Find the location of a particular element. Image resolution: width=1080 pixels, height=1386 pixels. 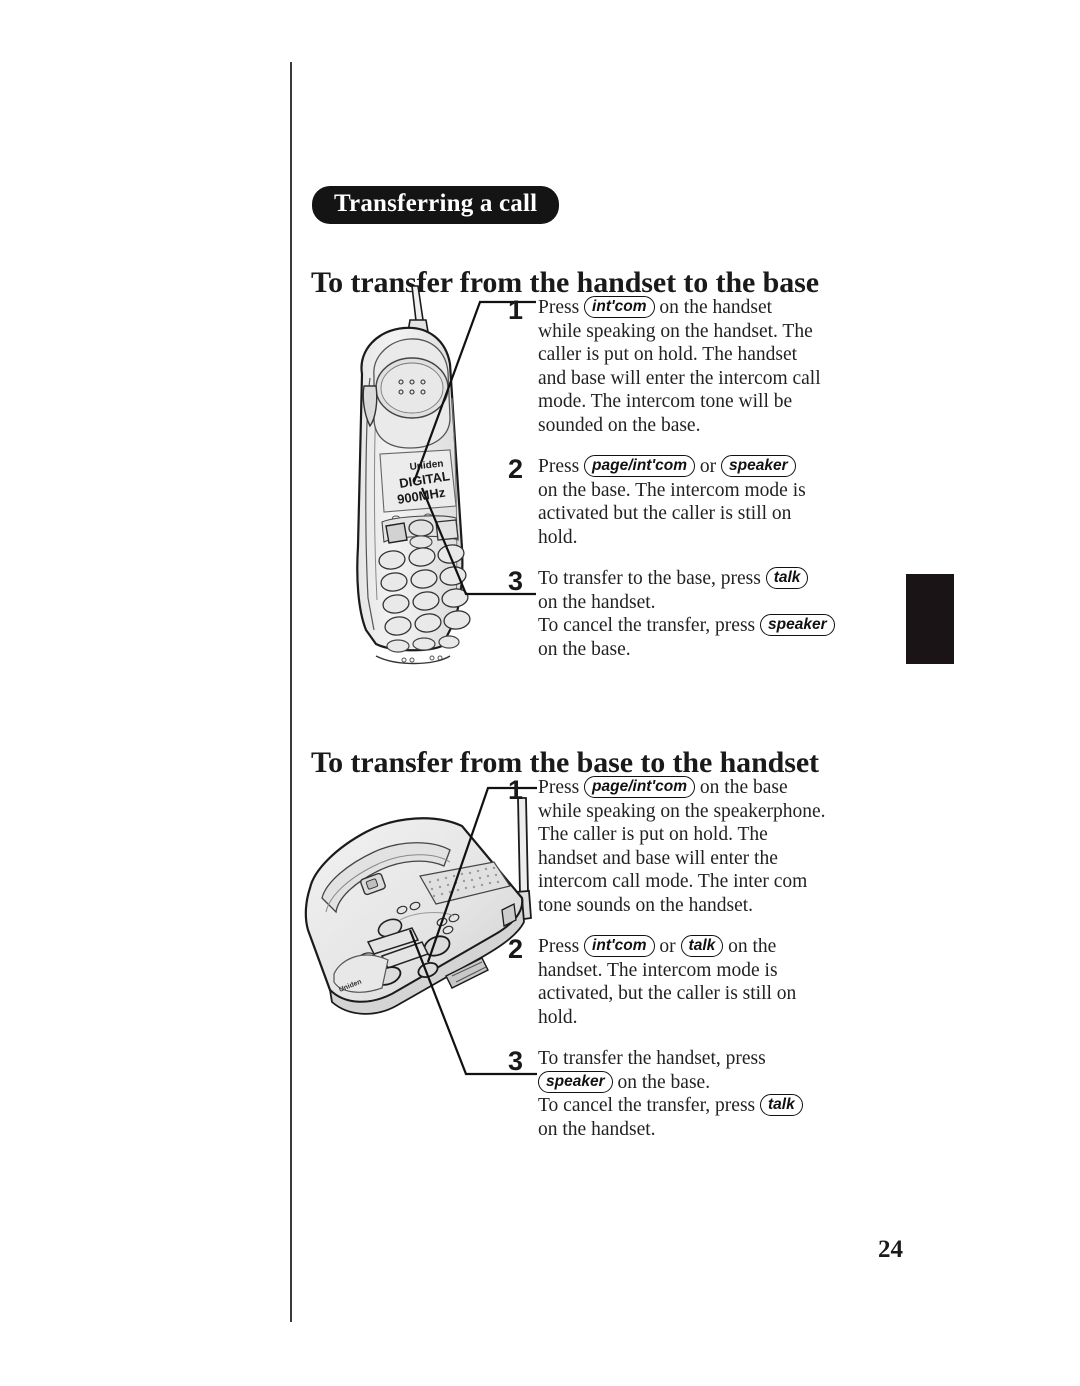

step-text-run: on the base. The intercom mode is is located at coordinates (672, 490).